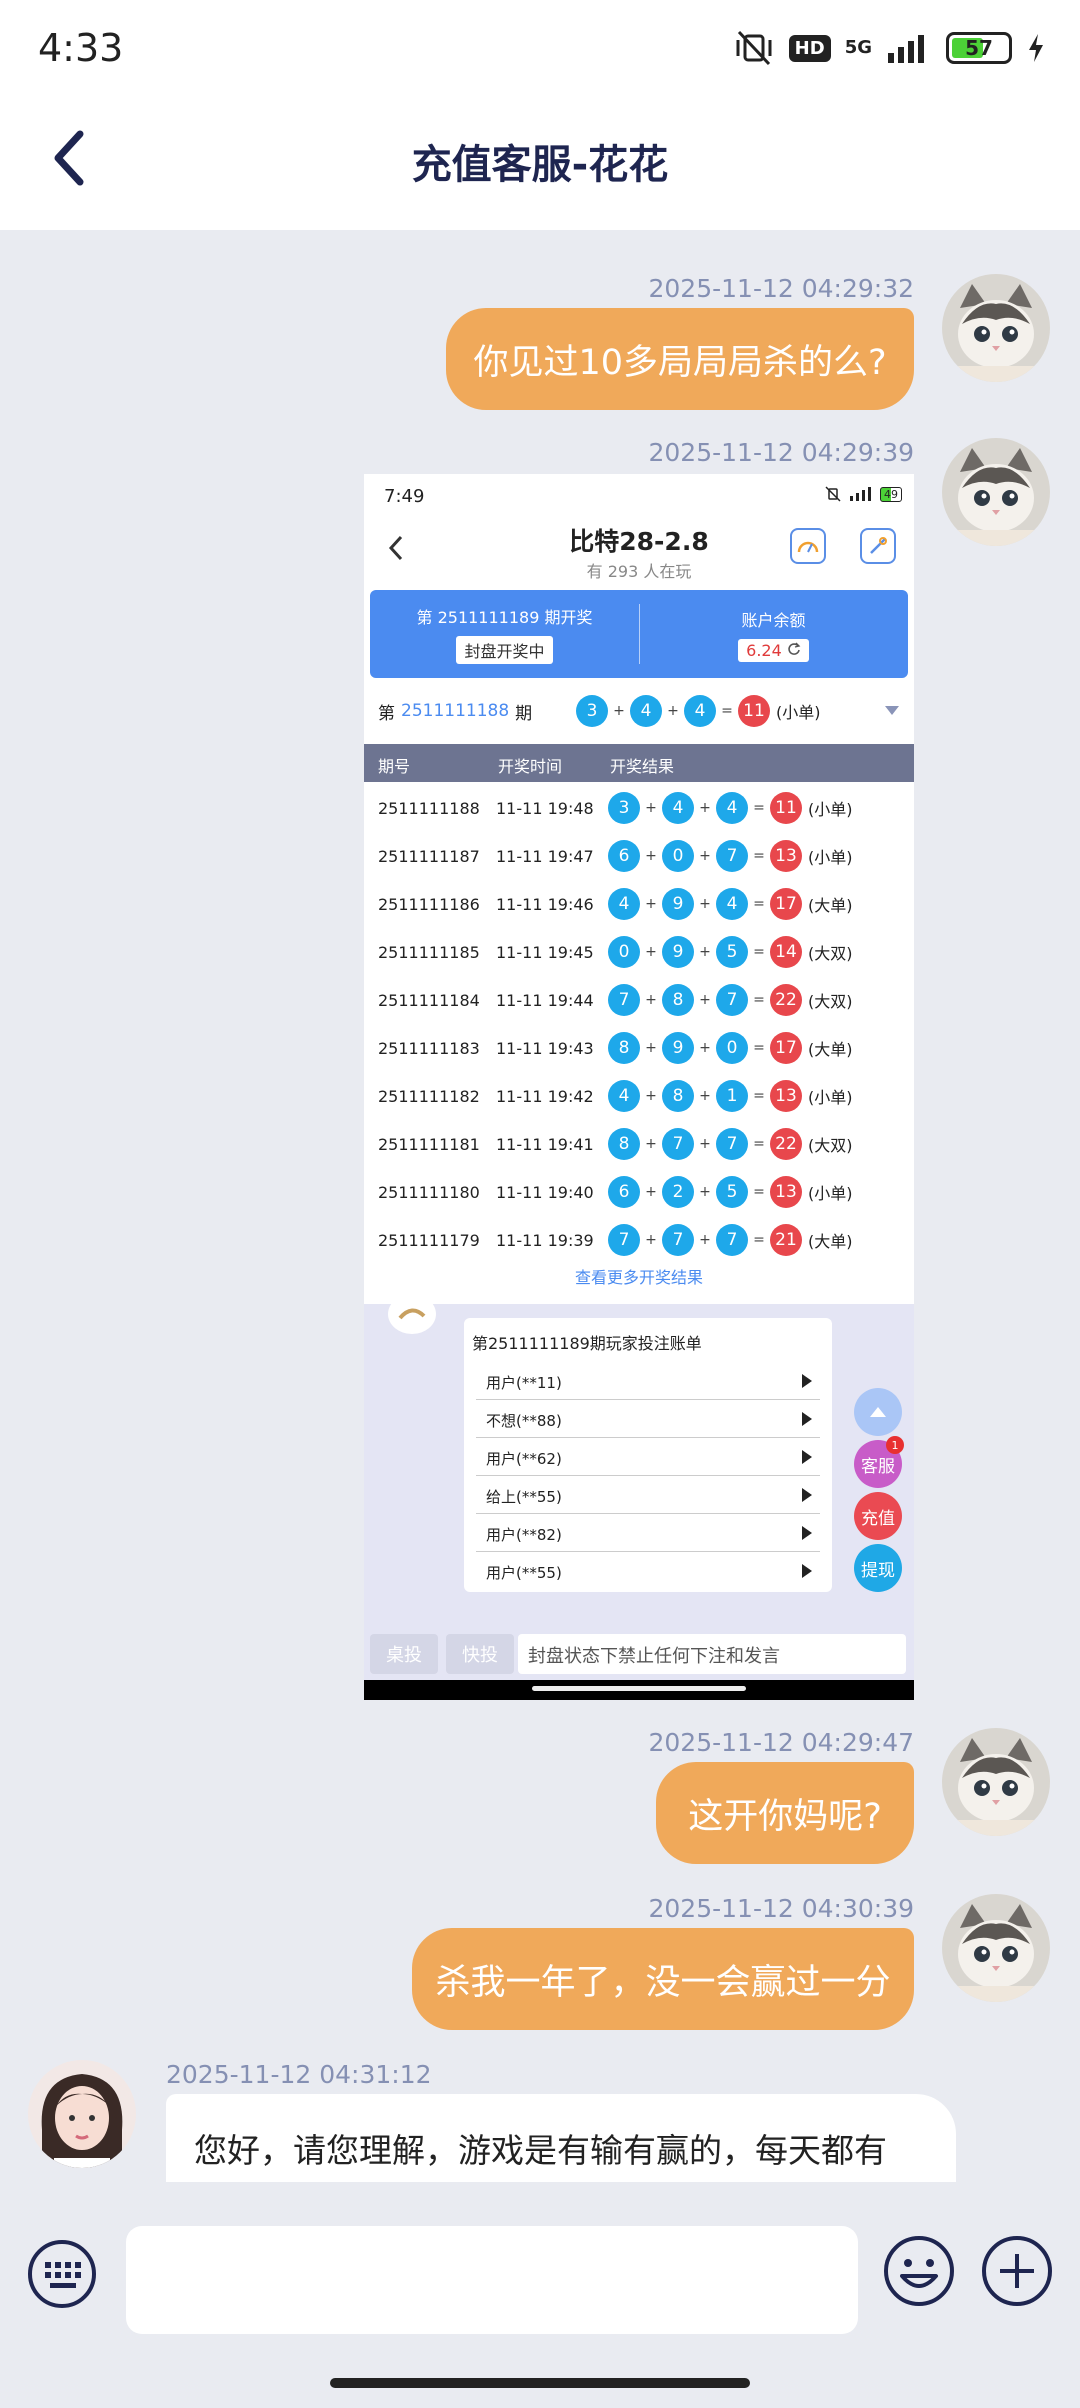 The width and height of the screenshot is (1080, 2408). What do you see at coordinates (592, 711) in the screenshot?
I see `ball: 3` at bounding box center [592, 711].